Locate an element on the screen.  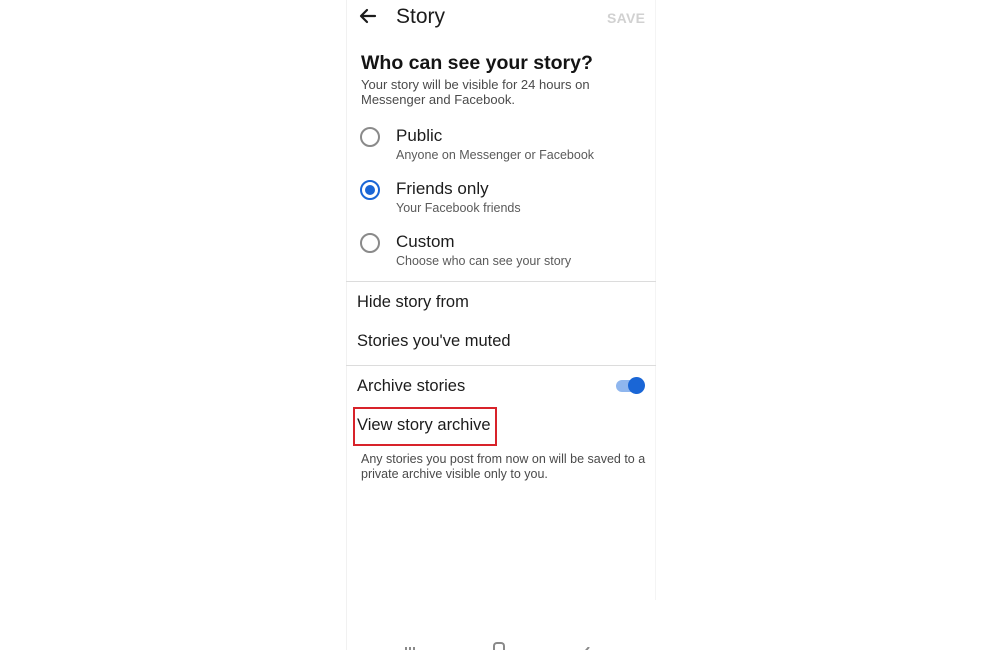
nav-back-icon is located at coordinates (585, 646).